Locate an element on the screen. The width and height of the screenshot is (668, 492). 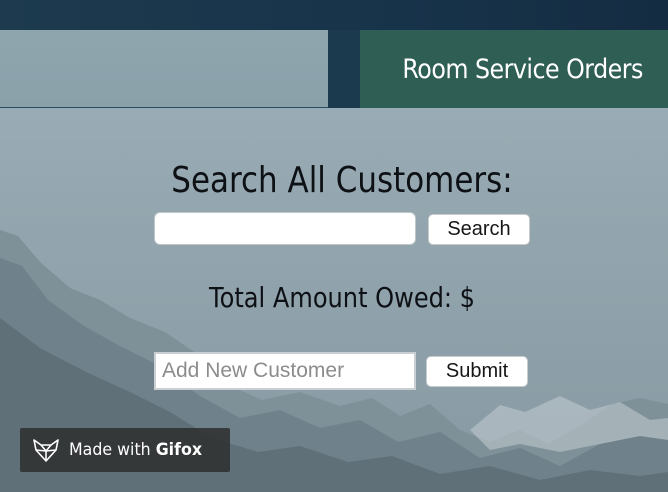
submit-button: Submit is located at coordinates (477, 371).